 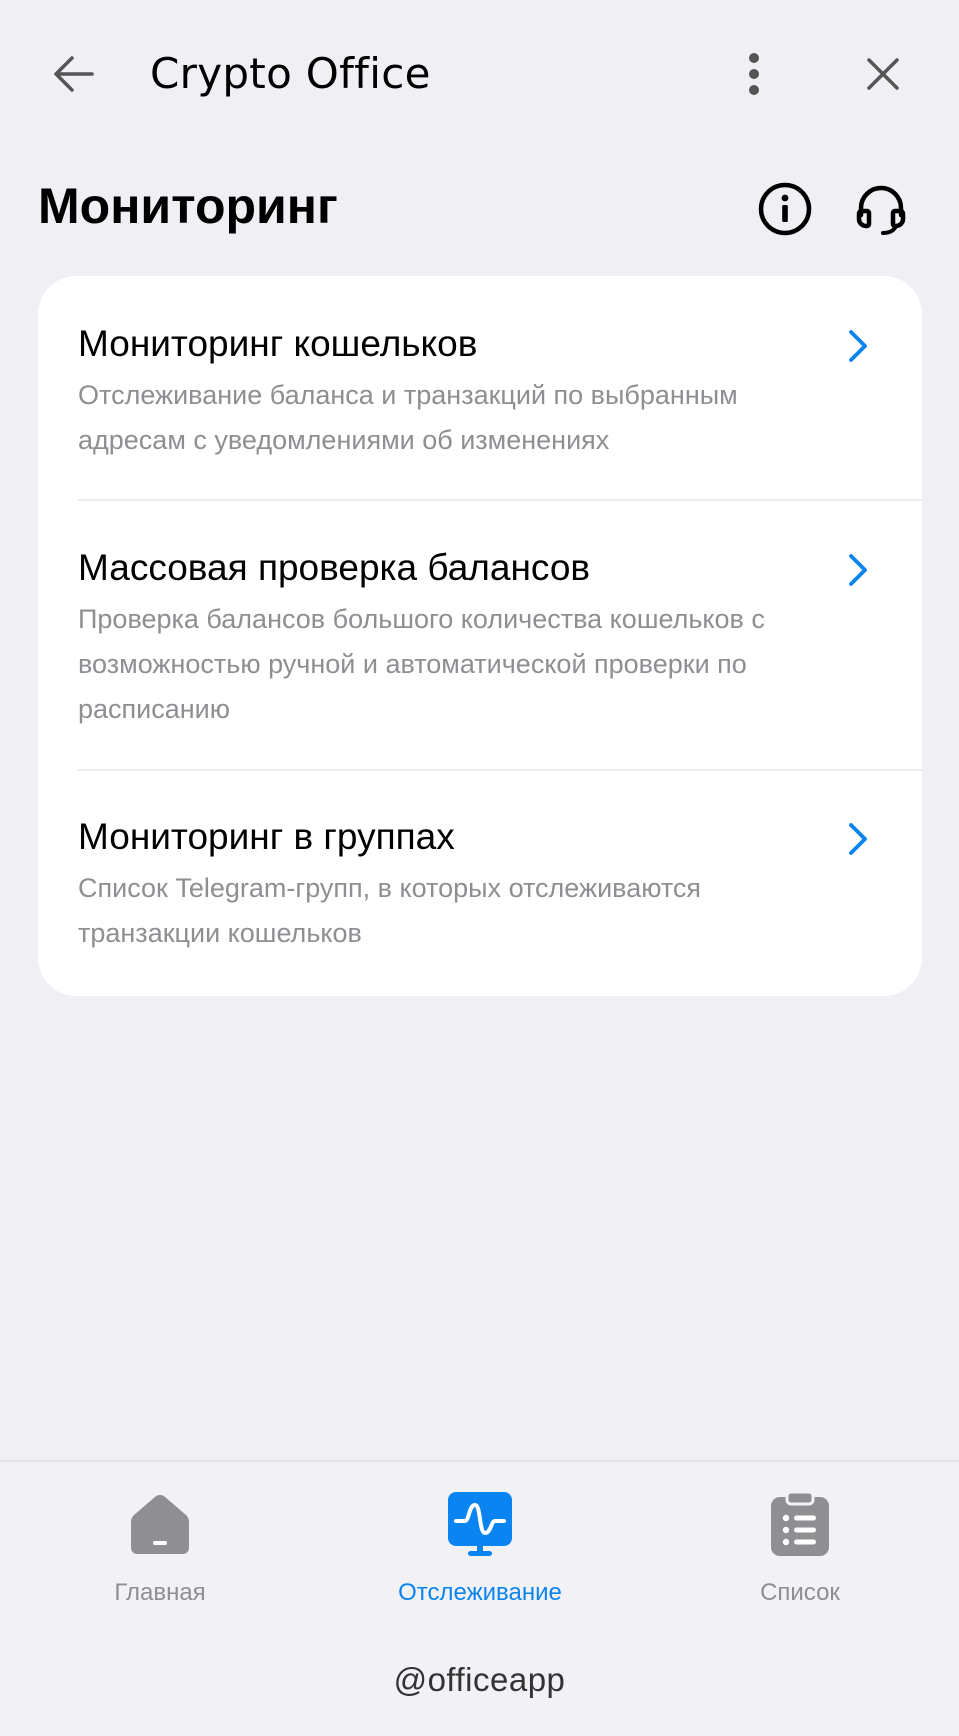 What do you see at coordinates (480, 1524) in the screenshot?
I see `monitor-wave-icon` at bounding box center [480, 1524].